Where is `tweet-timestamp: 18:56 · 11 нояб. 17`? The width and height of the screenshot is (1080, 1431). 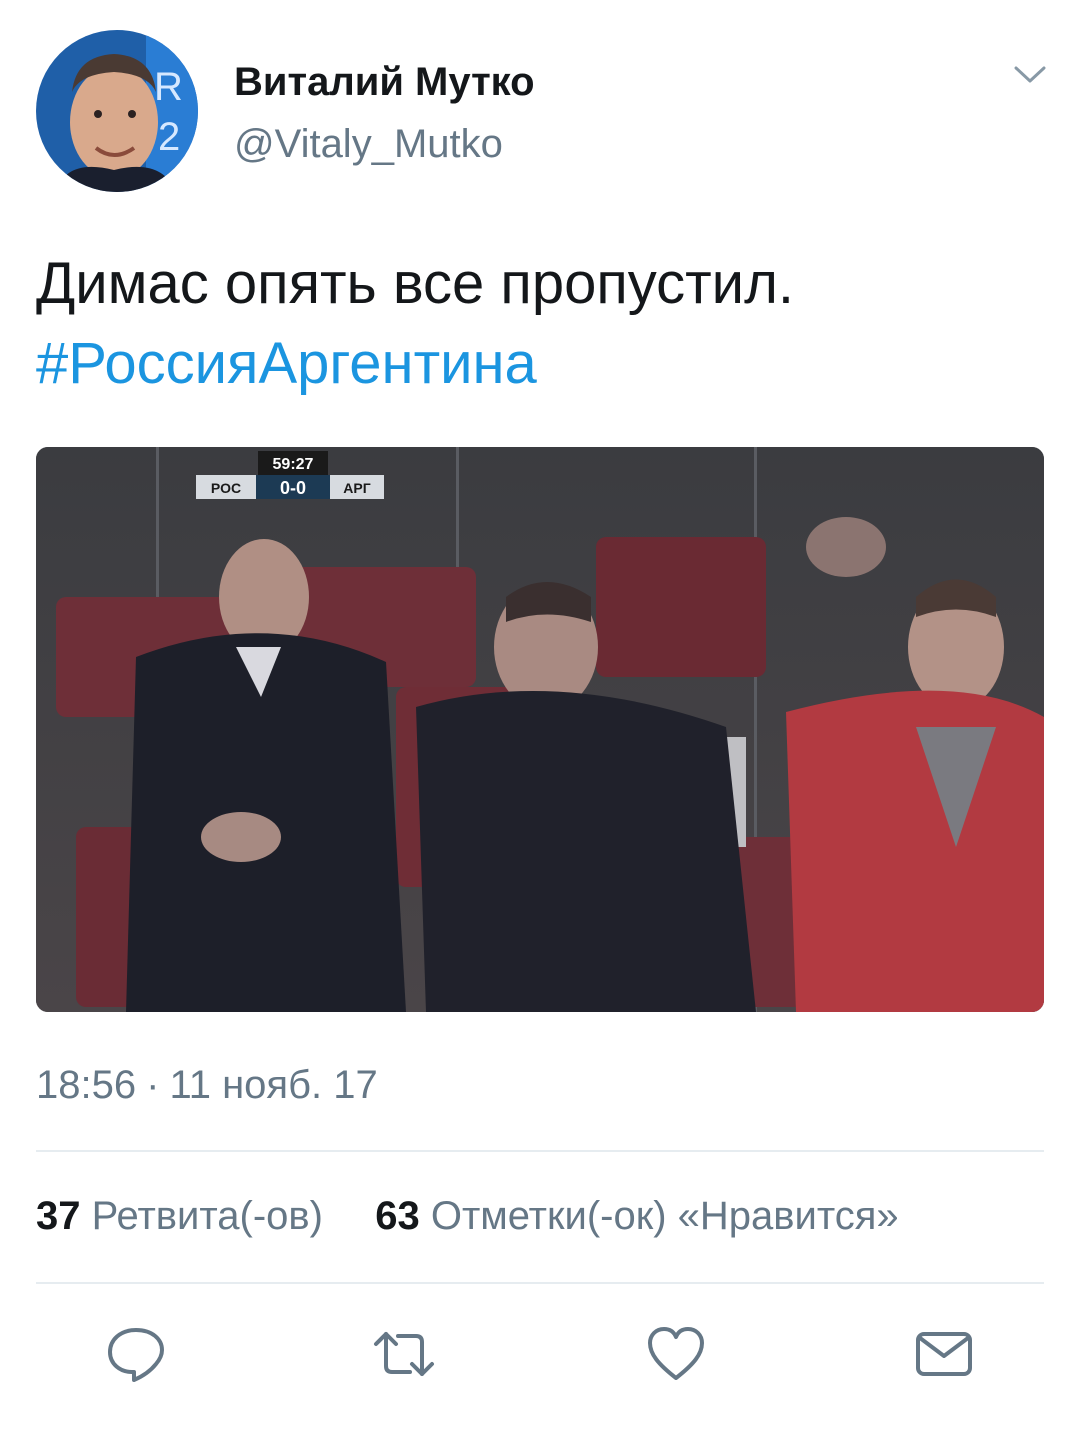 tweet-timestamp: 18:56 · 11 нояб. 17 is located at coordinates (207, 1085).